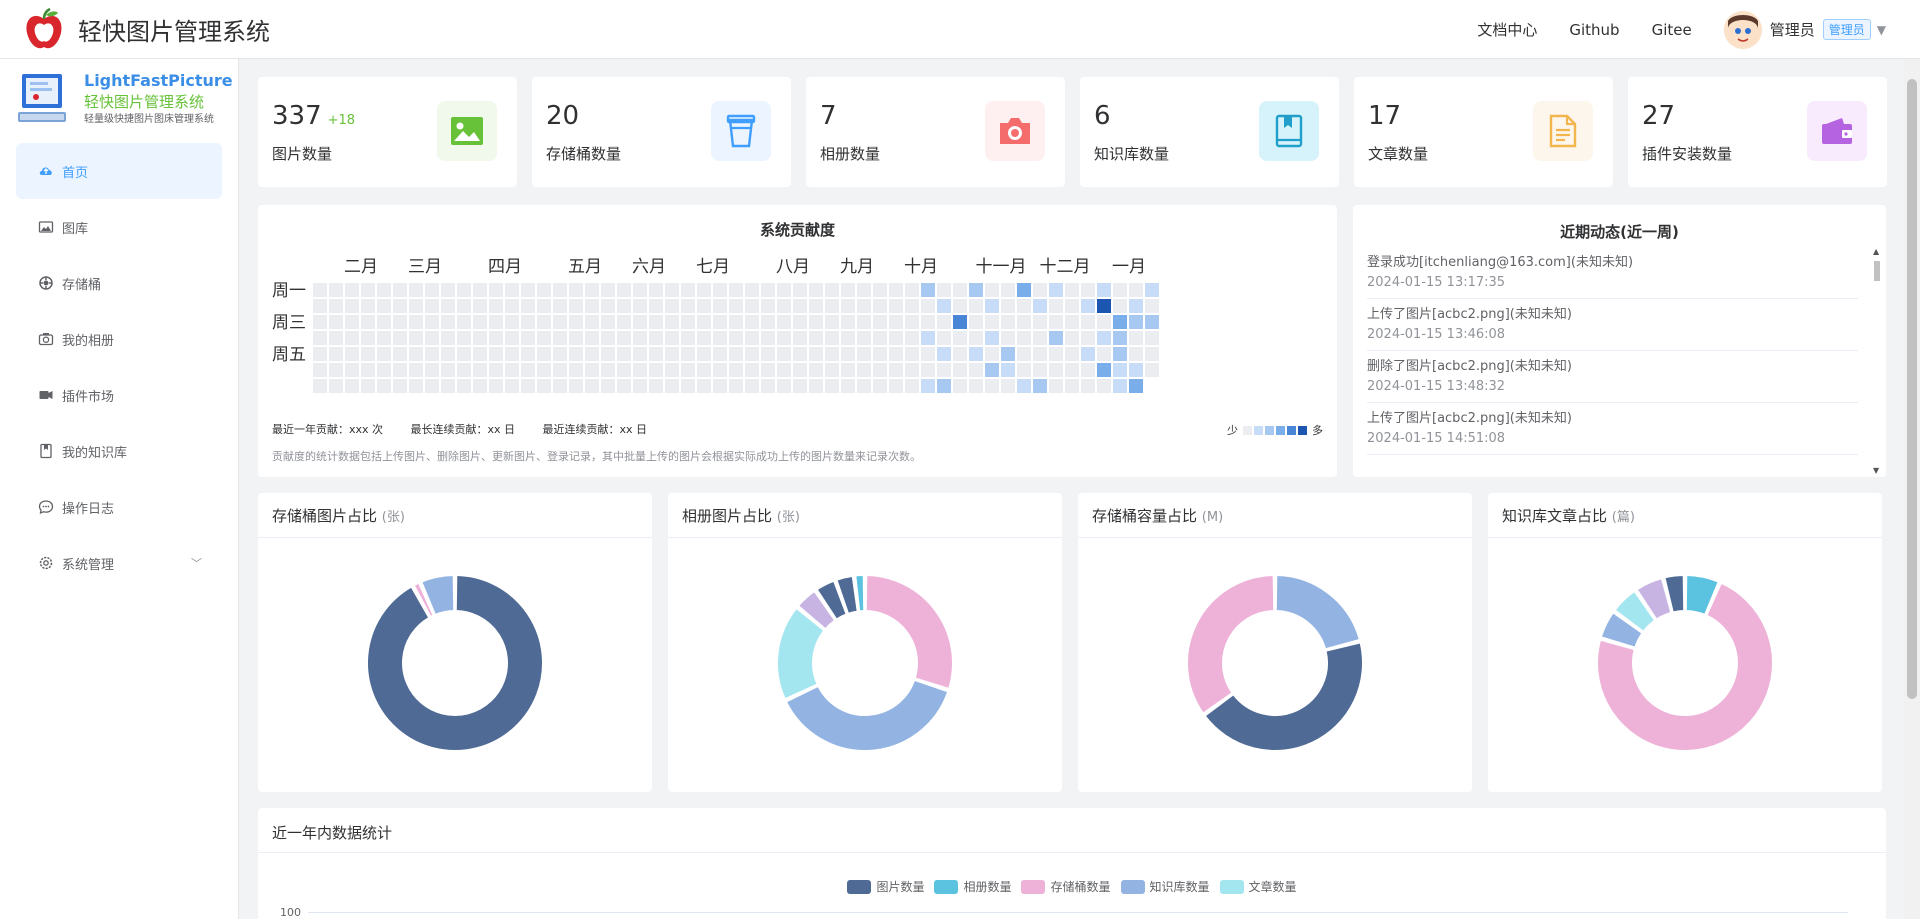 The height and width of the screenshot is (919, 1920). Describe the element at coordinates (119, 171) in the screenshot. I see `sidebar-item-home: 首页` at that location.